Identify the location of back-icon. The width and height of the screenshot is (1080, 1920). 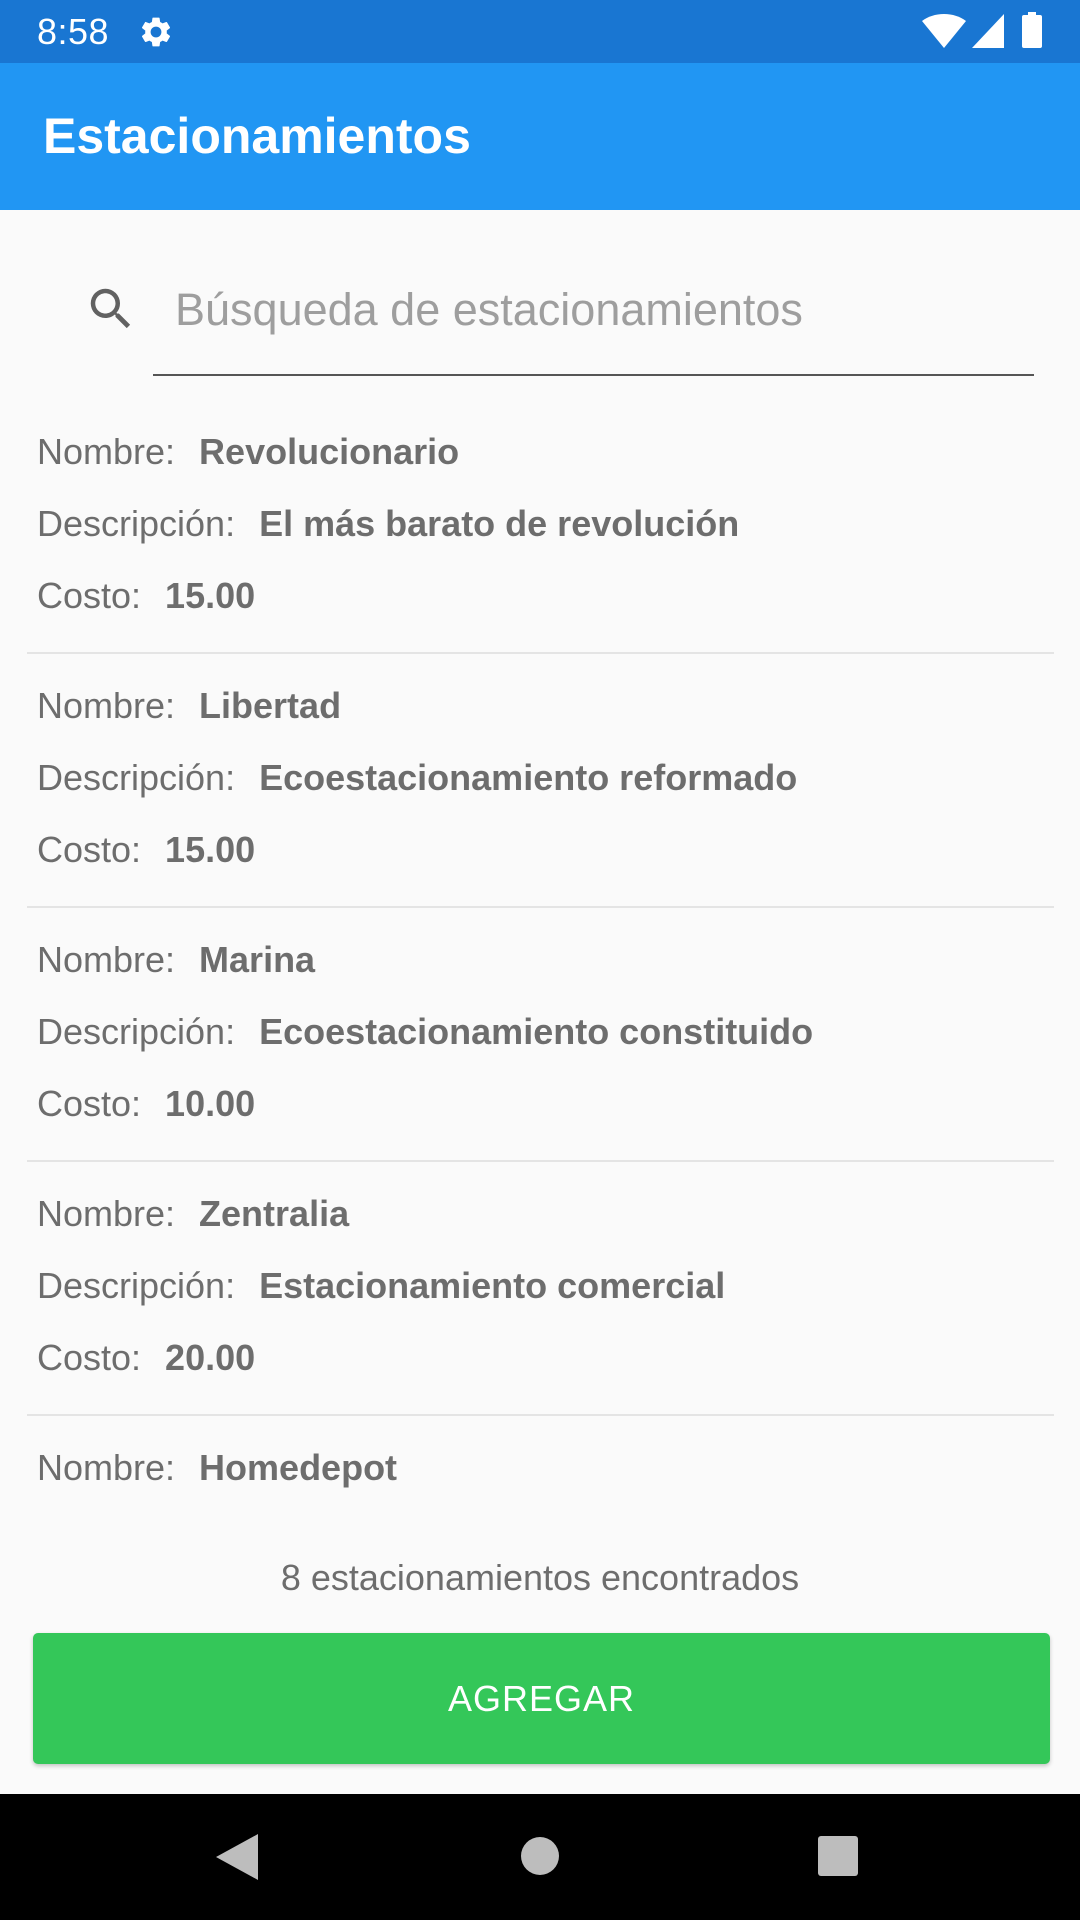
(237, 1857).